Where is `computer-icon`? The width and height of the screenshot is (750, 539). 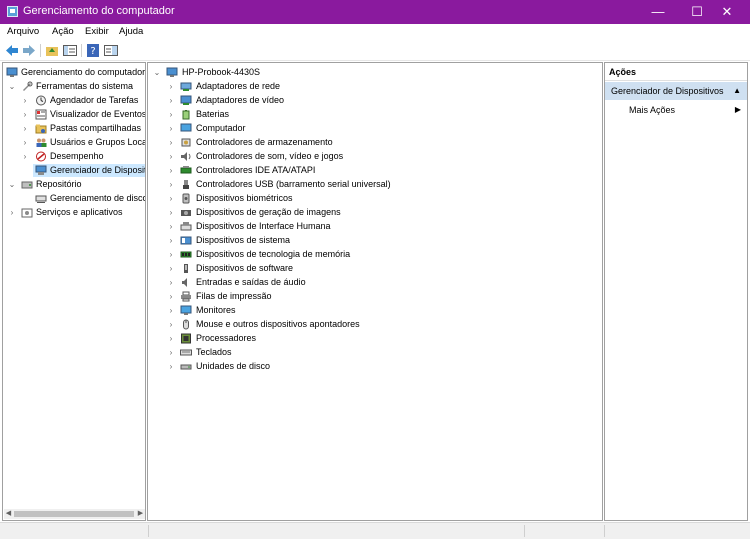
computer-icon is located at coordinates (186, 128).